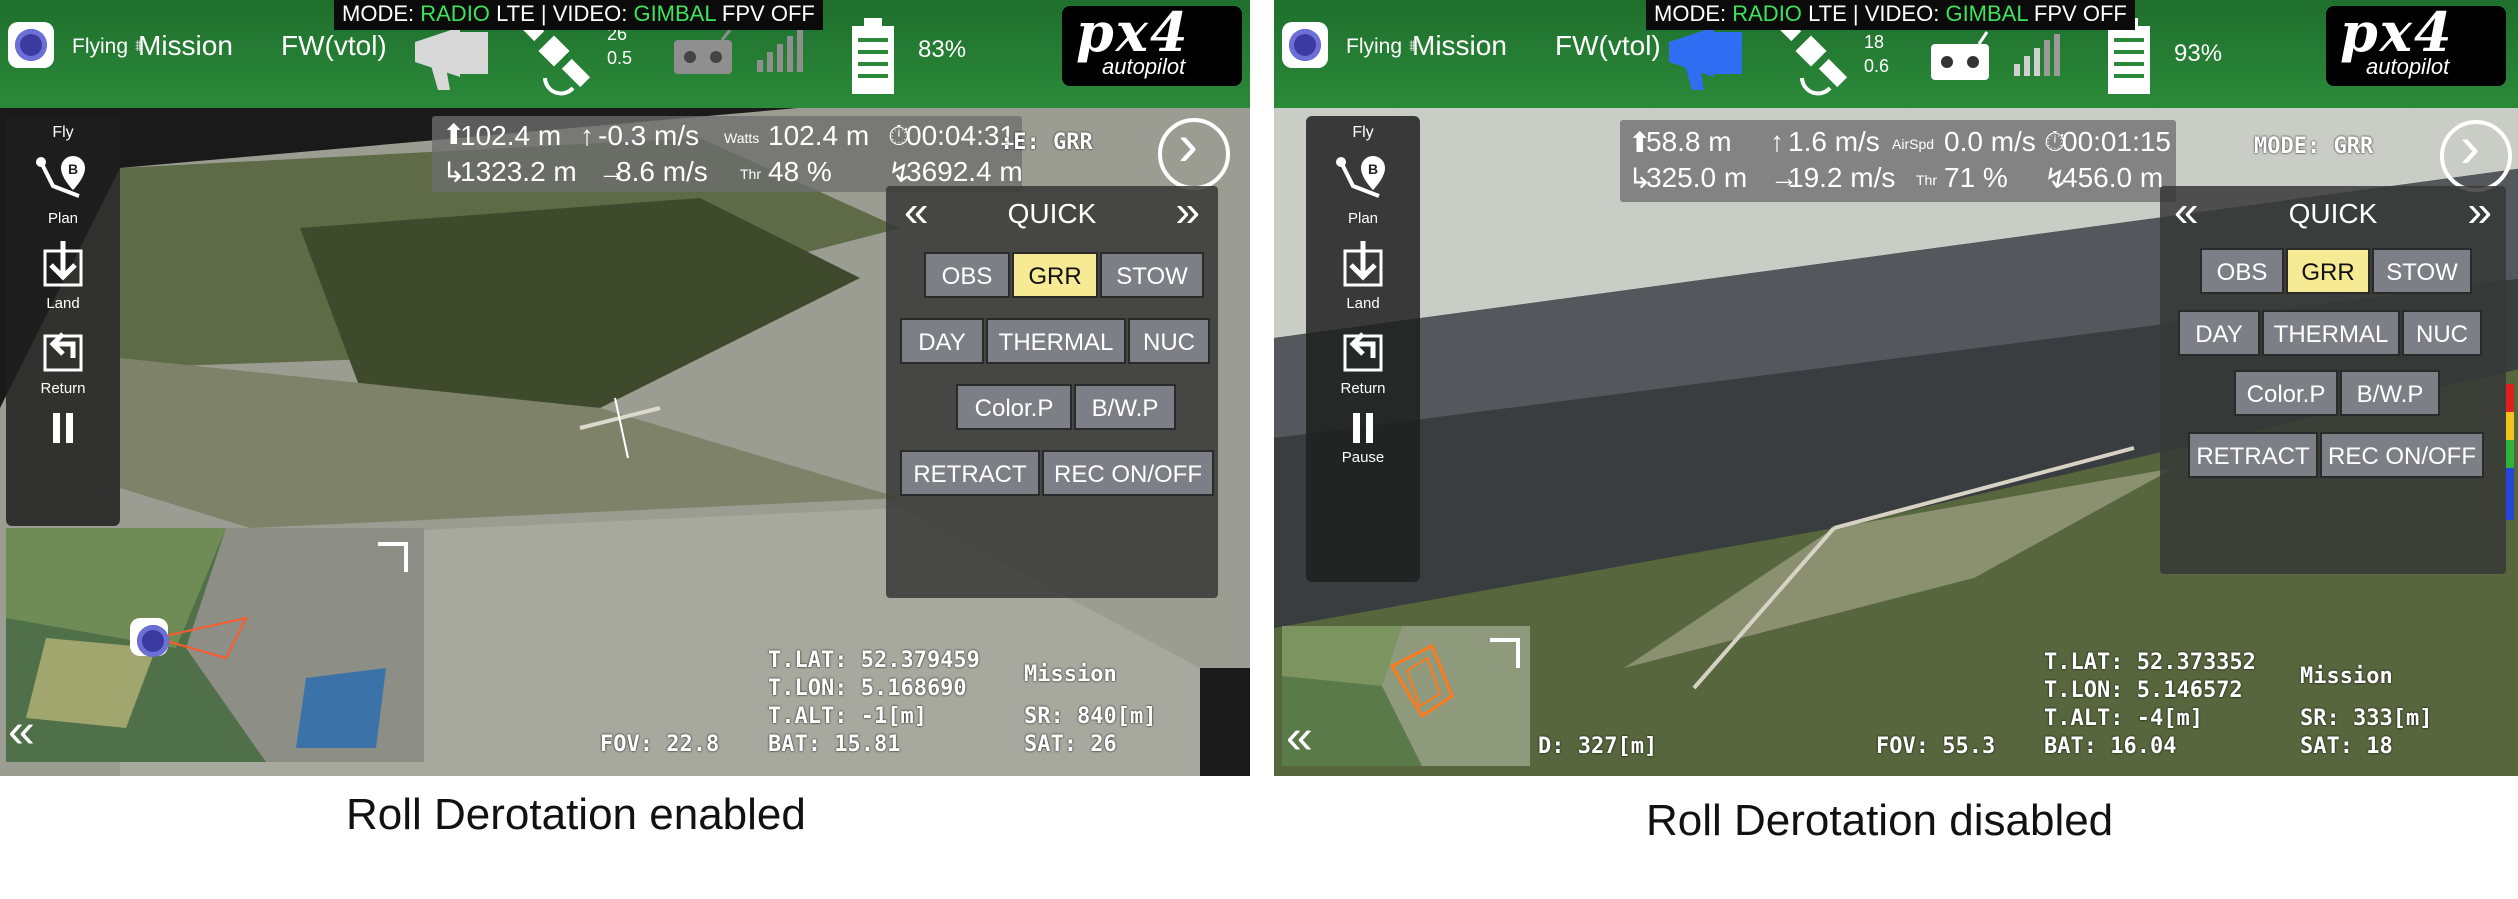  What do you see at coordinates (1976, 177) in the screenshot?
I see `throttle-value: 71 %` at bounding box center [1976, 177].